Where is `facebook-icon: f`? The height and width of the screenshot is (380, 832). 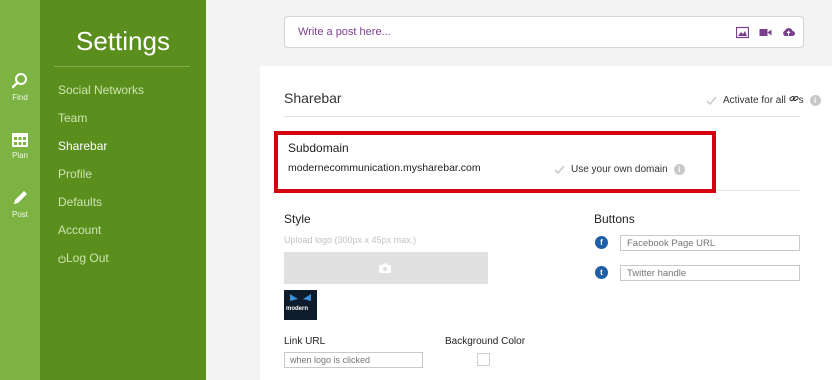
facebook-icon: f is located at coordinates (601, 242).